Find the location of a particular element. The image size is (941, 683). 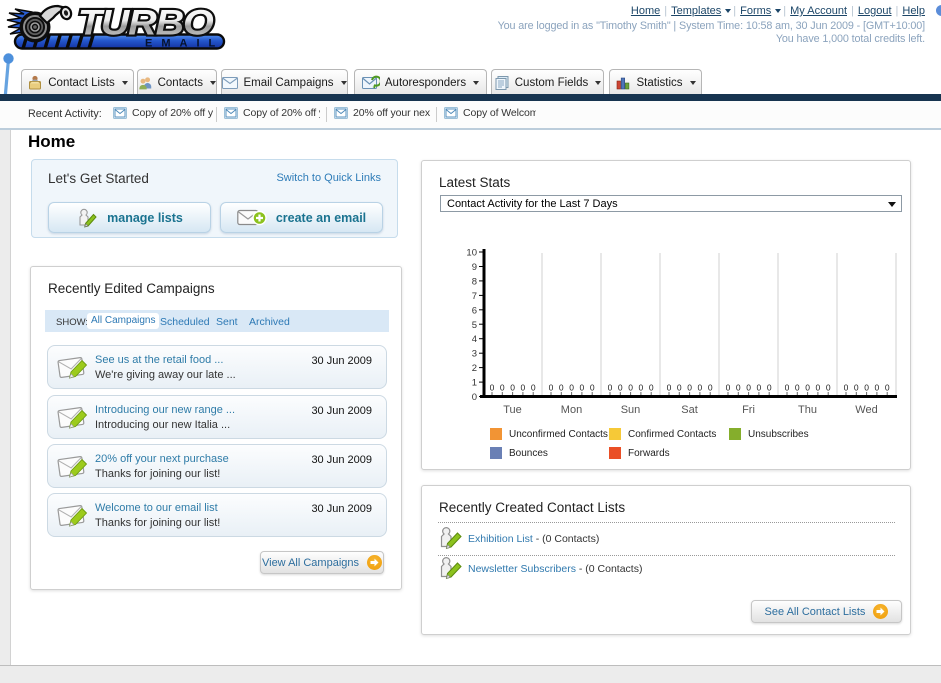

svg-text: 9 is located at coordinates (474, 267).